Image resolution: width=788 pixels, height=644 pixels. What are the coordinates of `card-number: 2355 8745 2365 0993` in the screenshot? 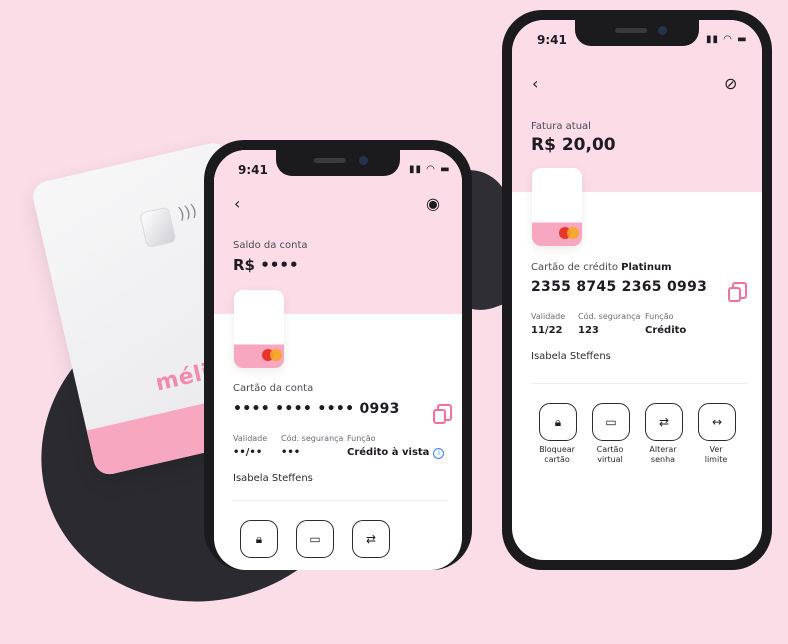 It's located at (619, 287).